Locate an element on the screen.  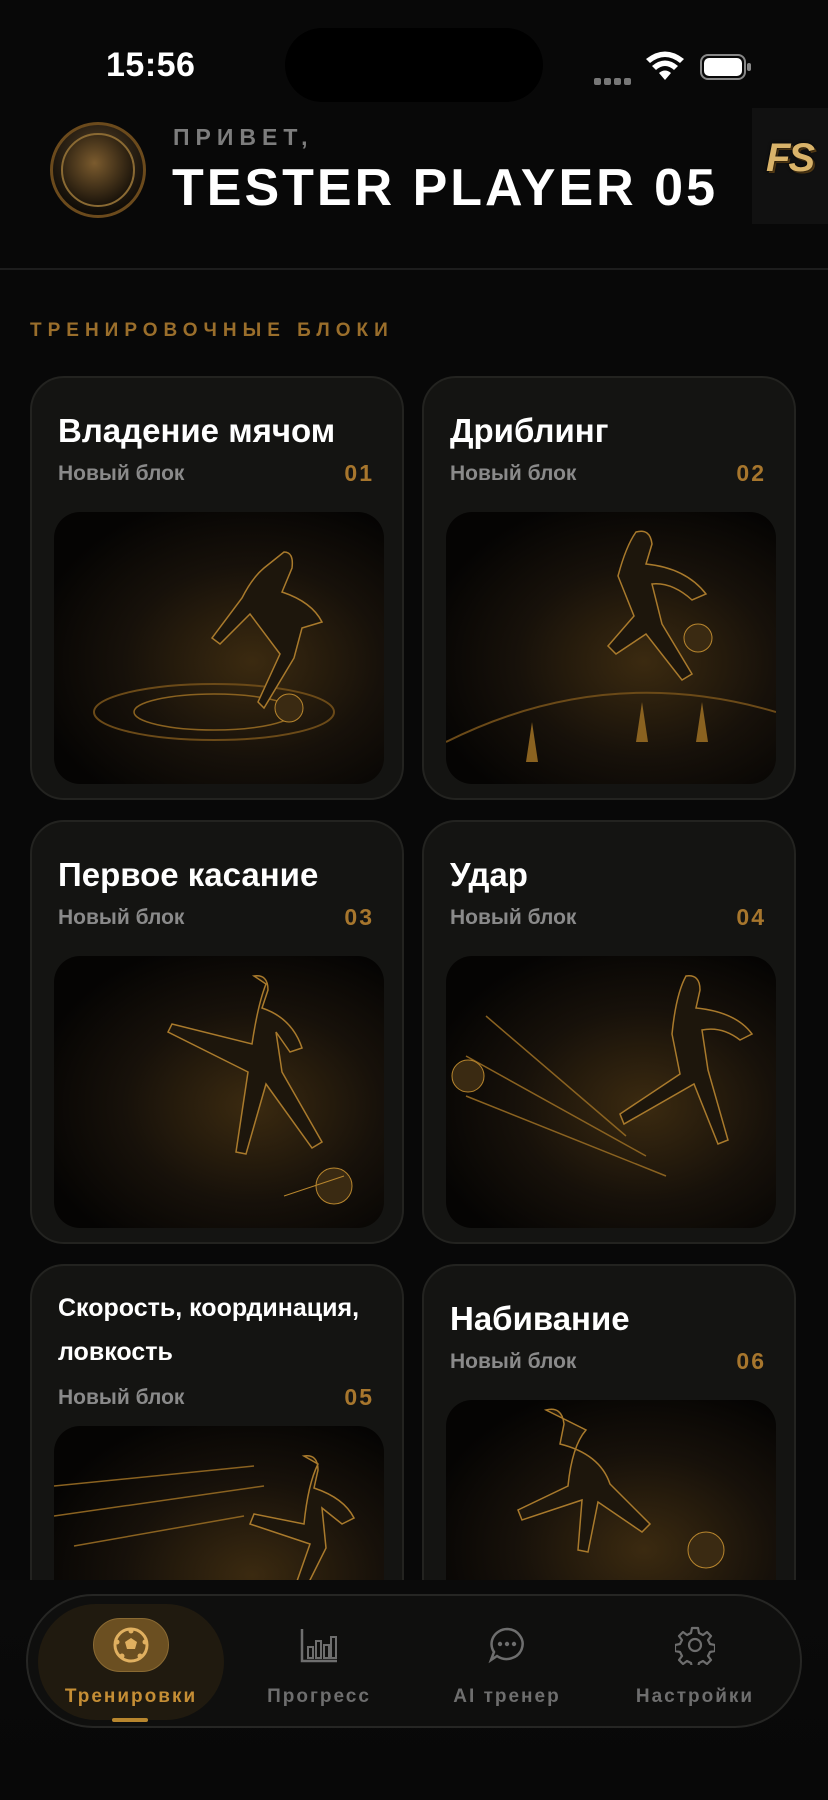
bar-chart-icon is located at coordinates (319, 1645).